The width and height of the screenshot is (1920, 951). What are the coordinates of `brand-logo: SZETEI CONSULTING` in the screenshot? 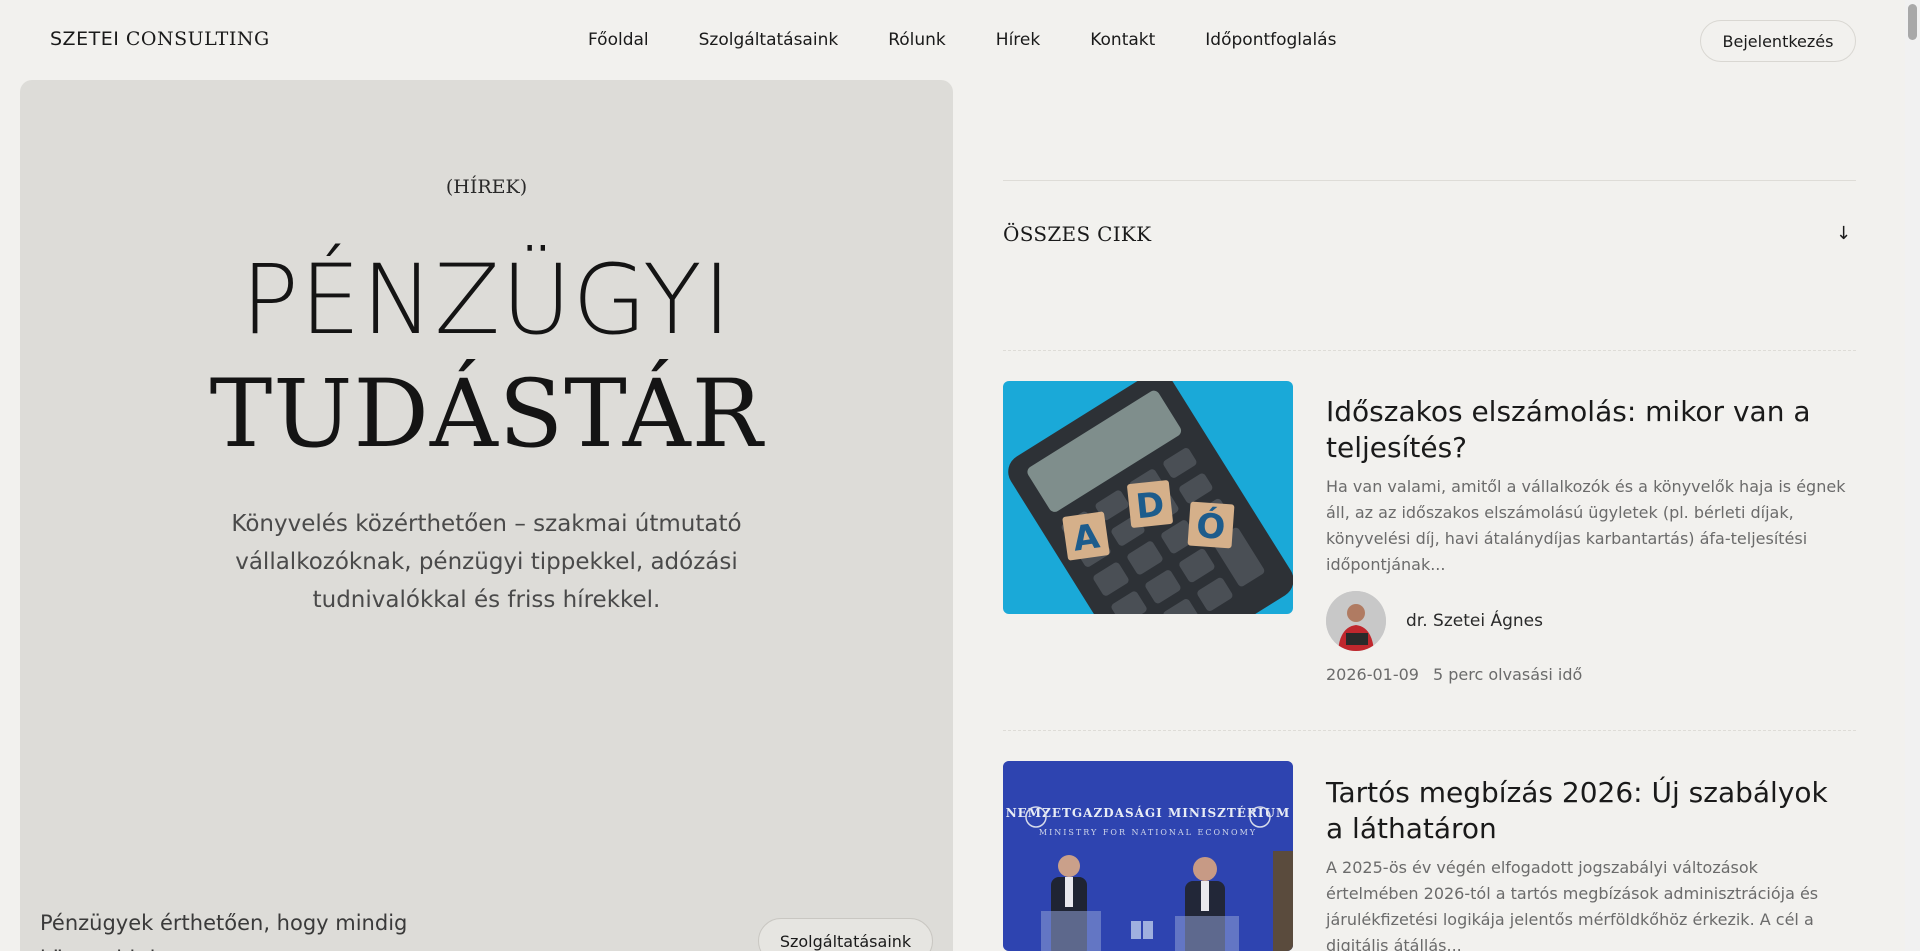 It's located at (160, 39).